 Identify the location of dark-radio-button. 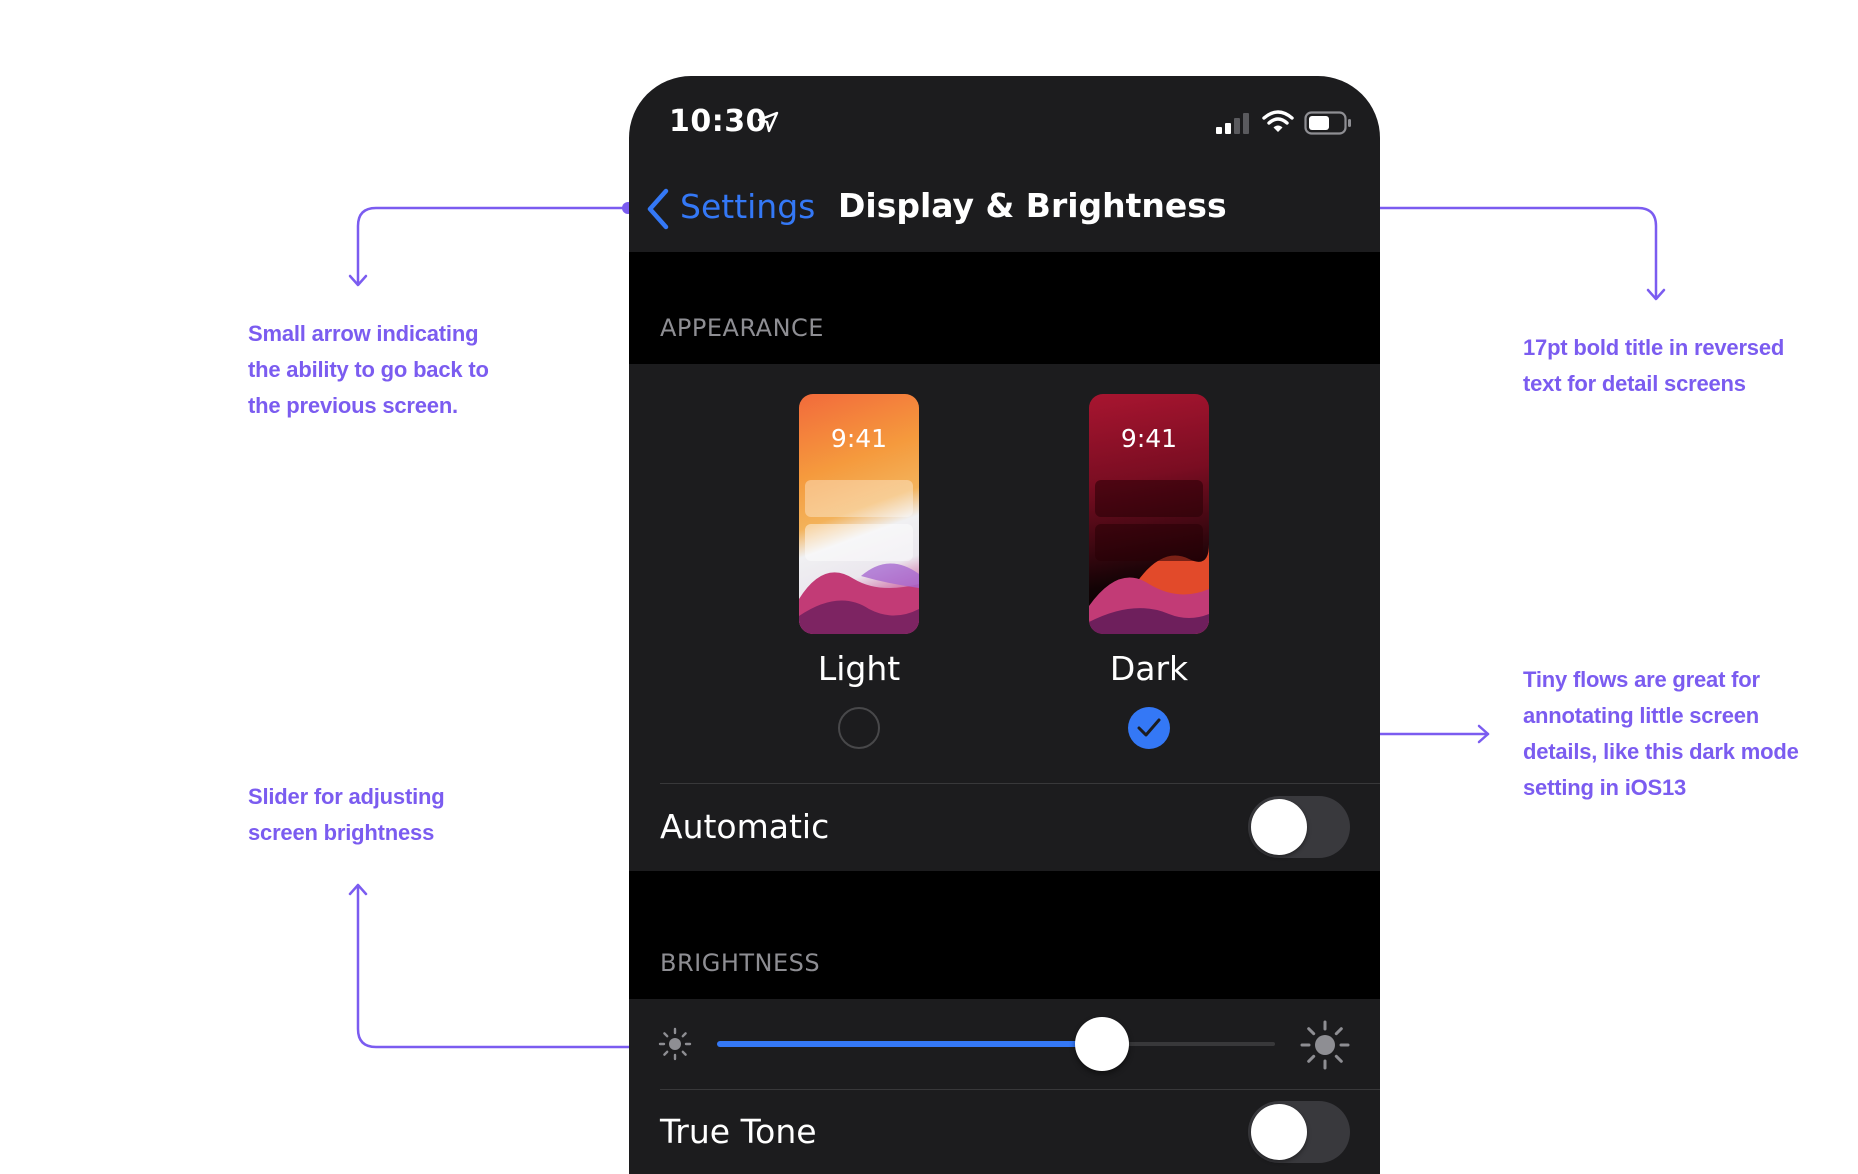
(1149, 728).